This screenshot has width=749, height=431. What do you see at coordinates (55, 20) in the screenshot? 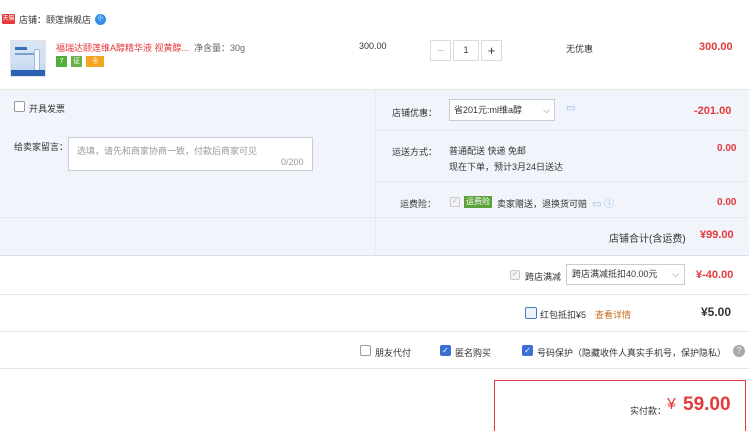
I see `store-name: 店铺：颐莲旗舰店` at bounding box center [55, 20].